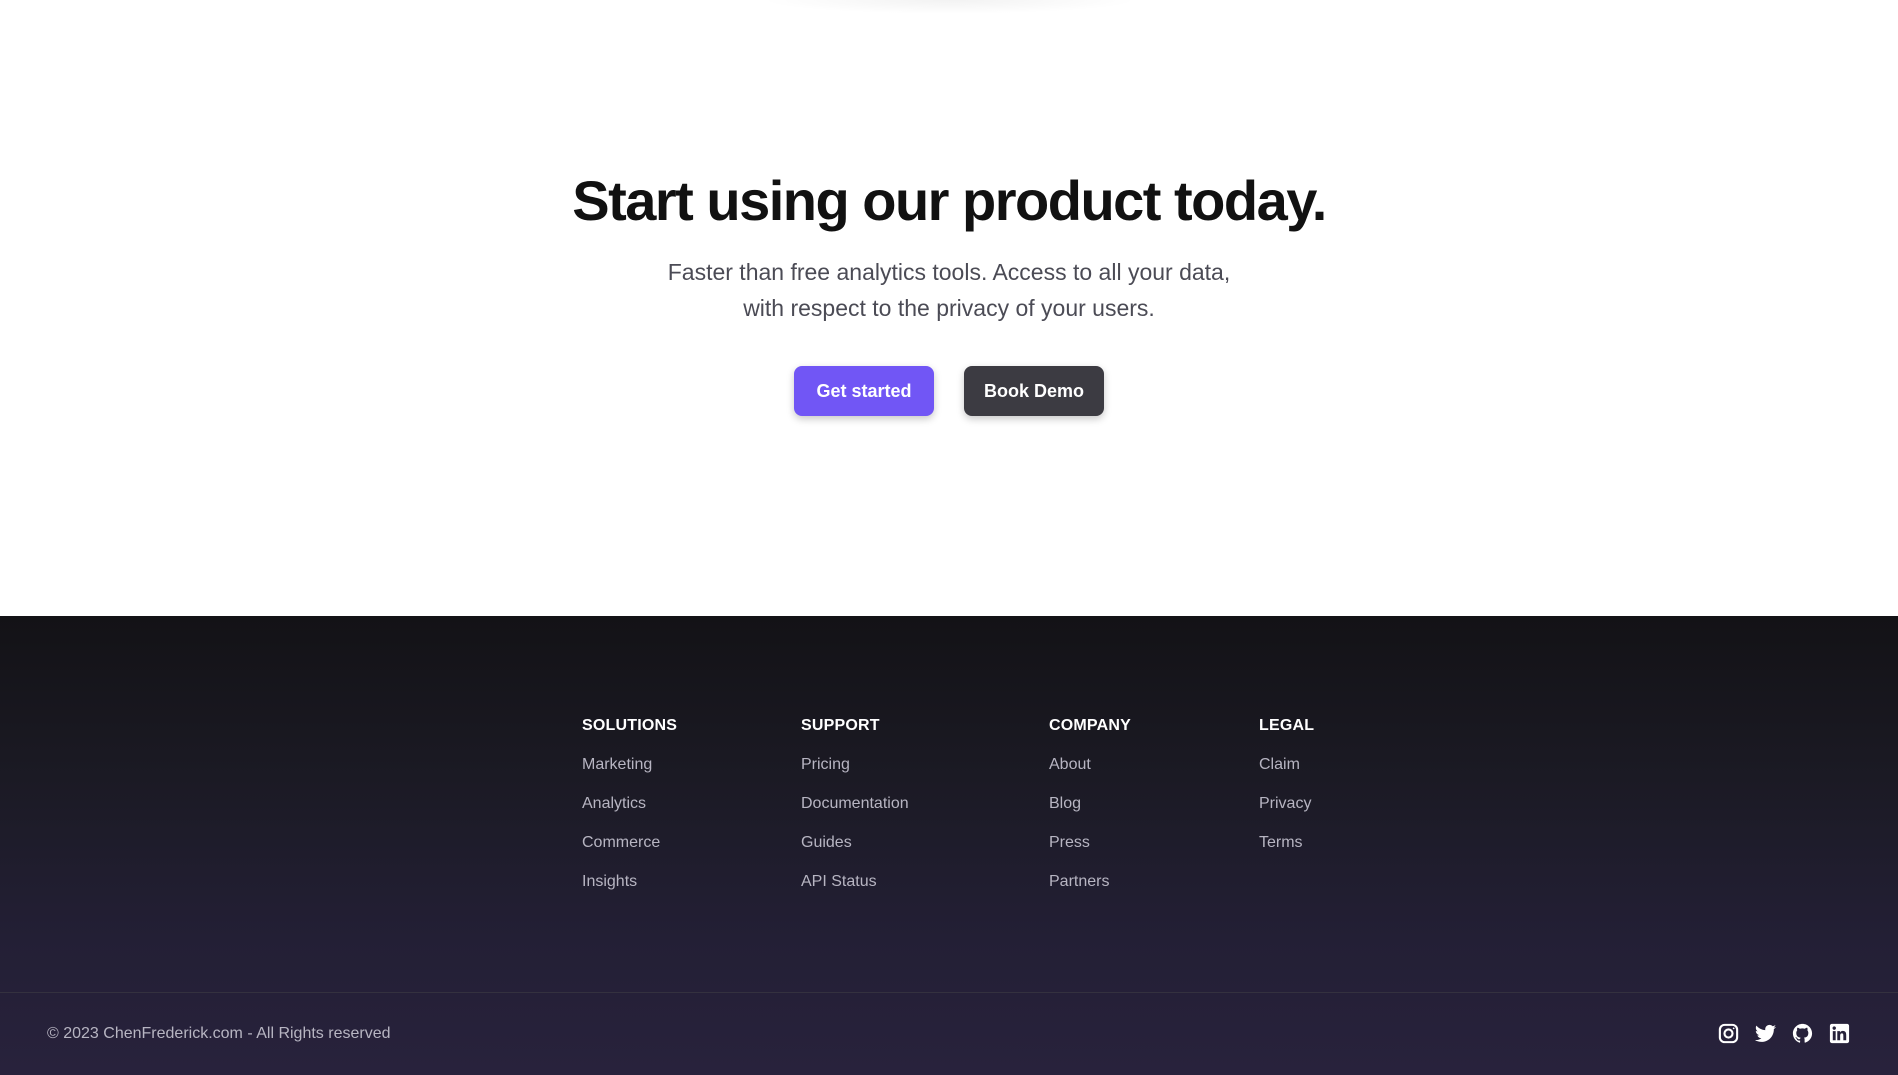 The width and height of the screenshot is (1898, 1075). What do you see at coordinates (1286, 812) in the screenshot?
I see `footer-link-privacy: Privacy` at bounding box center [1286, 812].